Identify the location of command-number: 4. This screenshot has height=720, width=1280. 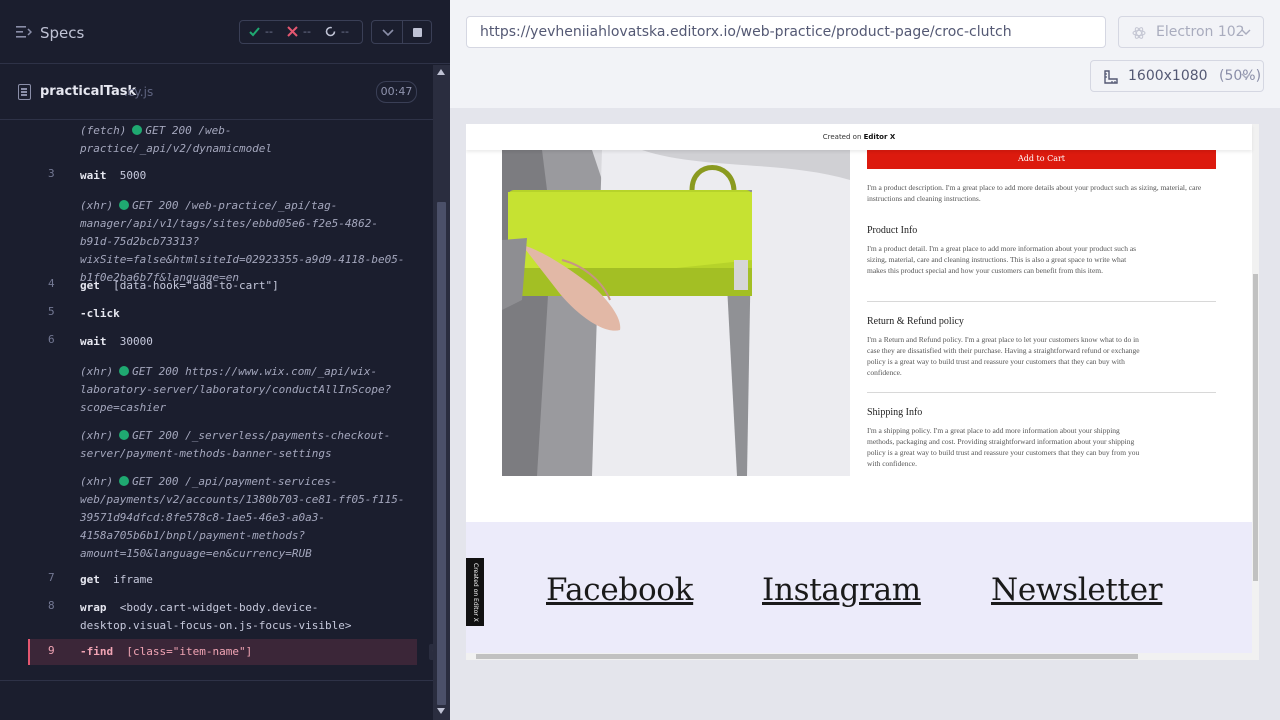
(51, 283).